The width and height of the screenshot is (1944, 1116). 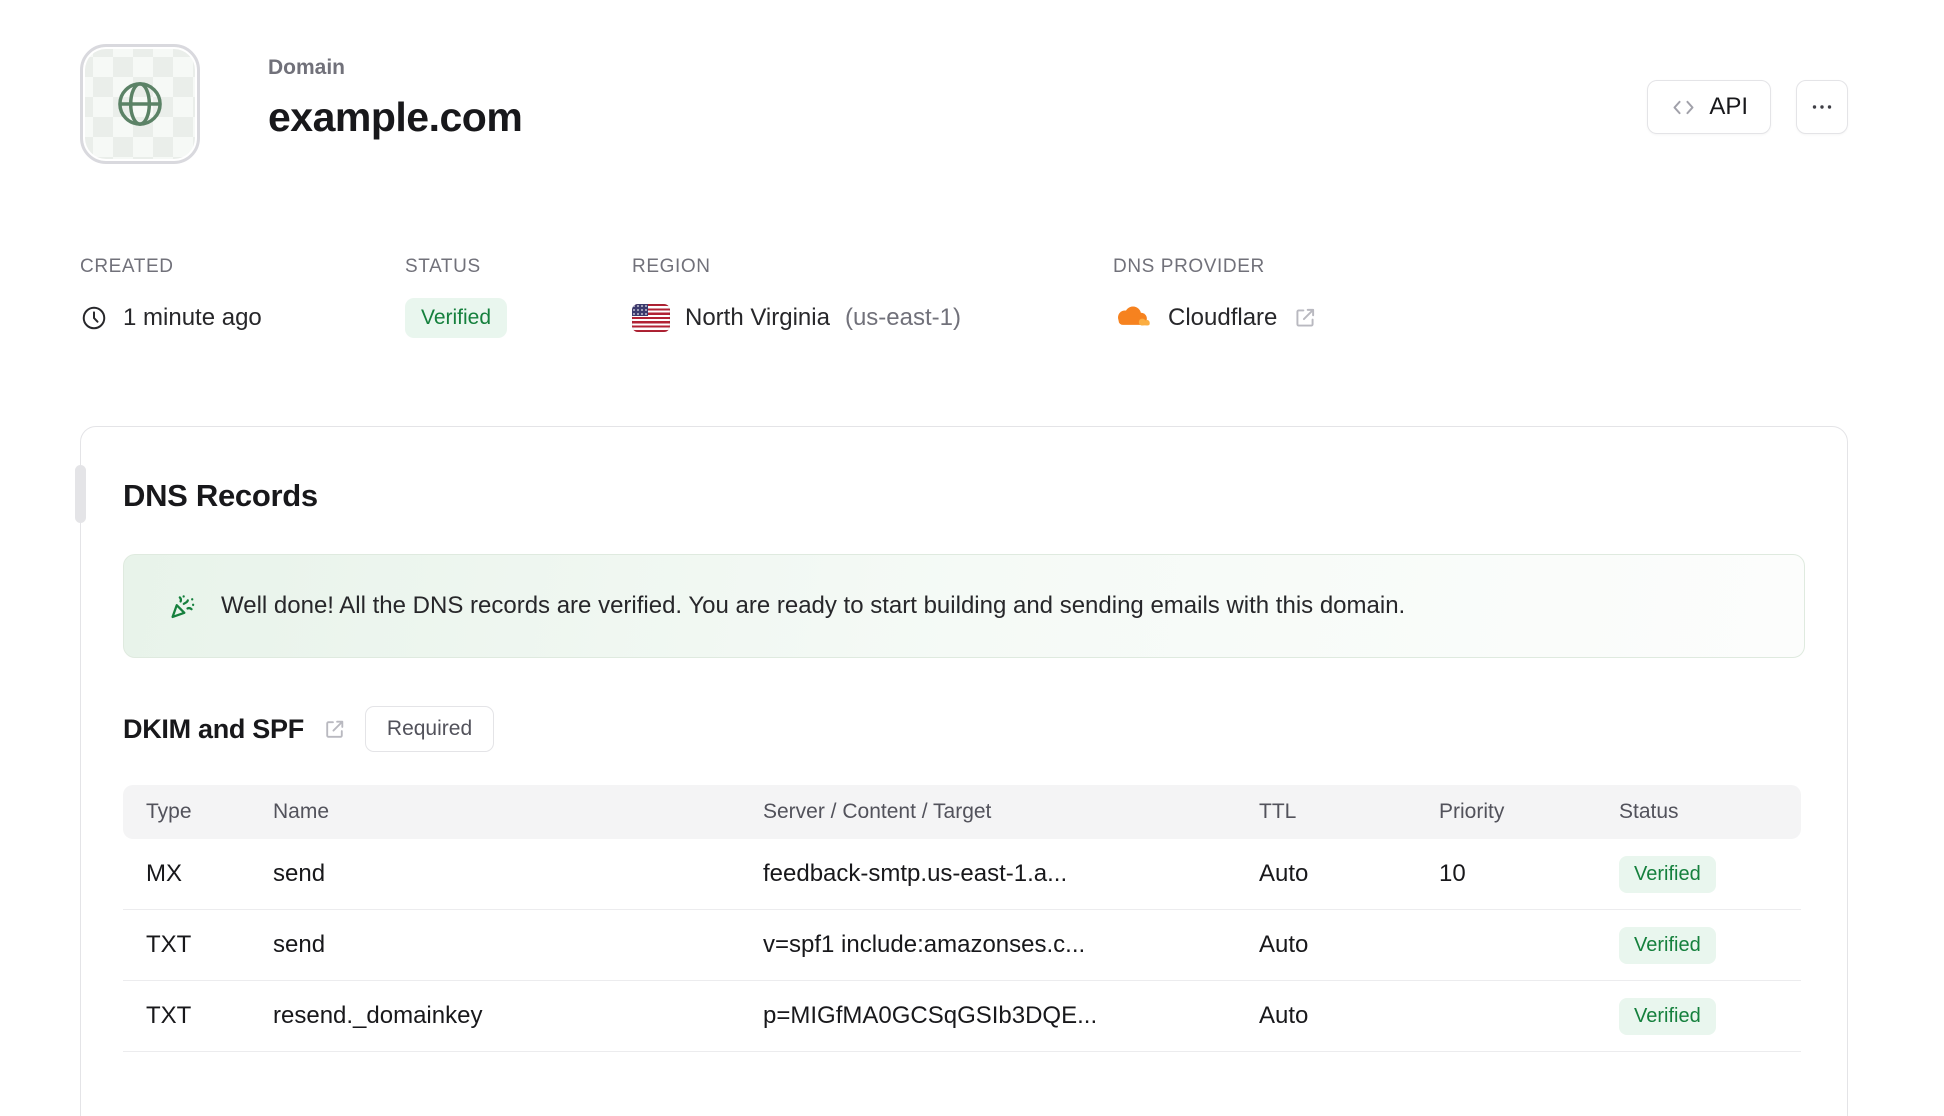 I want to click on region-label: REGION, so click(x=671, y=266).